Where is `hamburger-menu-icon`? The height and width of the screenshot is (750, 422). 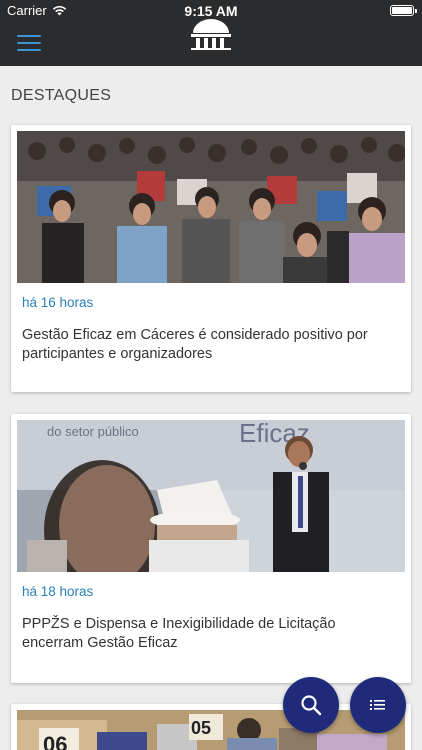 hamburger-menu-icon is located at coordinates (29, 43).